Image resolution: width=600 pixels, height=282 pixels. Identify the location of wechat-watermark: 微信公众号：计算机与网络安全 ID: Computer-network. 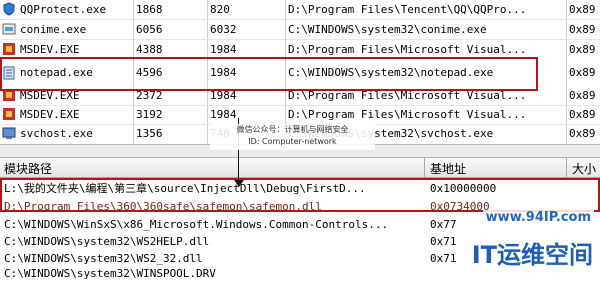
(292, 137).